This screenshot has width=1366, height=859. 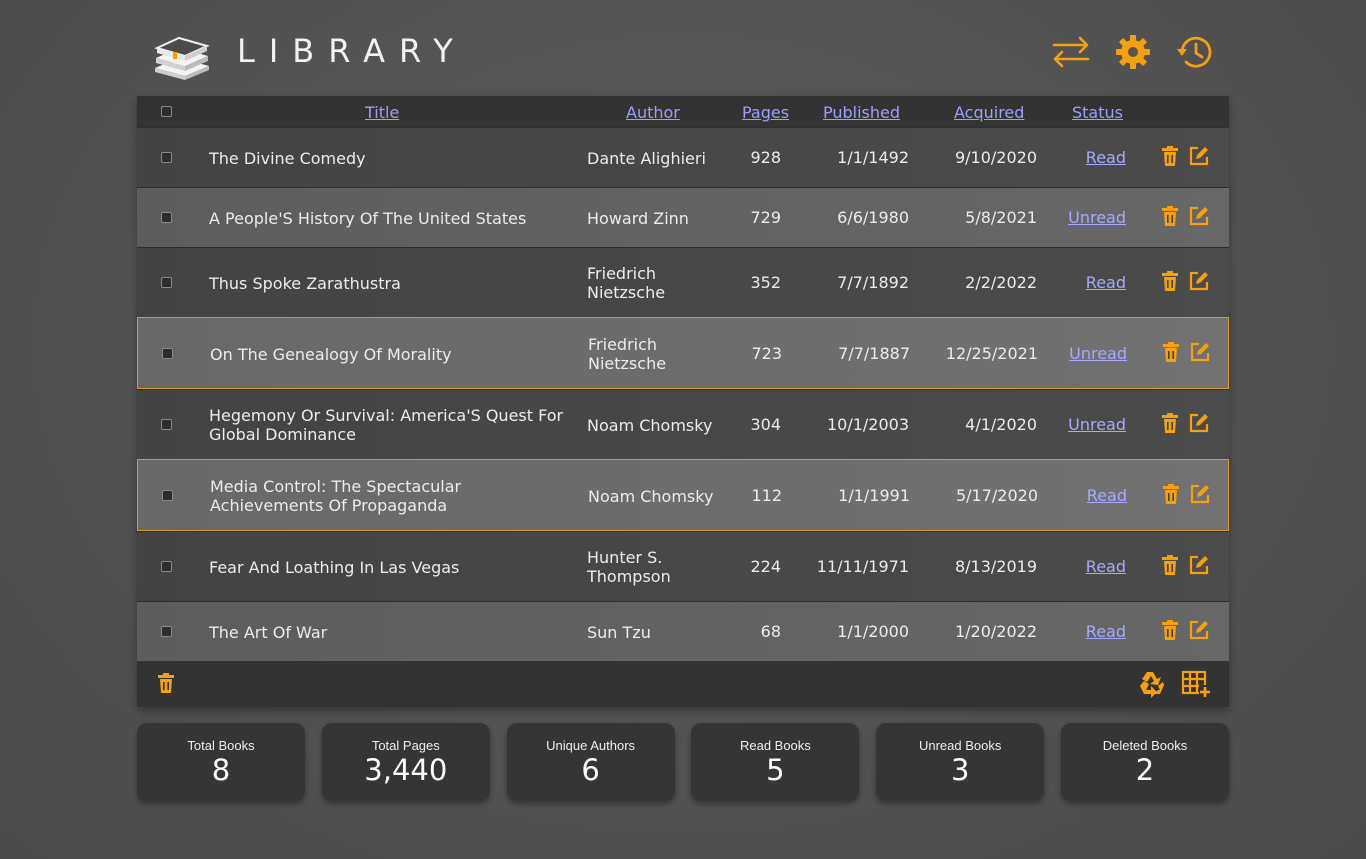 I want to click on book-published: 1/1/1991, so click(x=874, y=495).